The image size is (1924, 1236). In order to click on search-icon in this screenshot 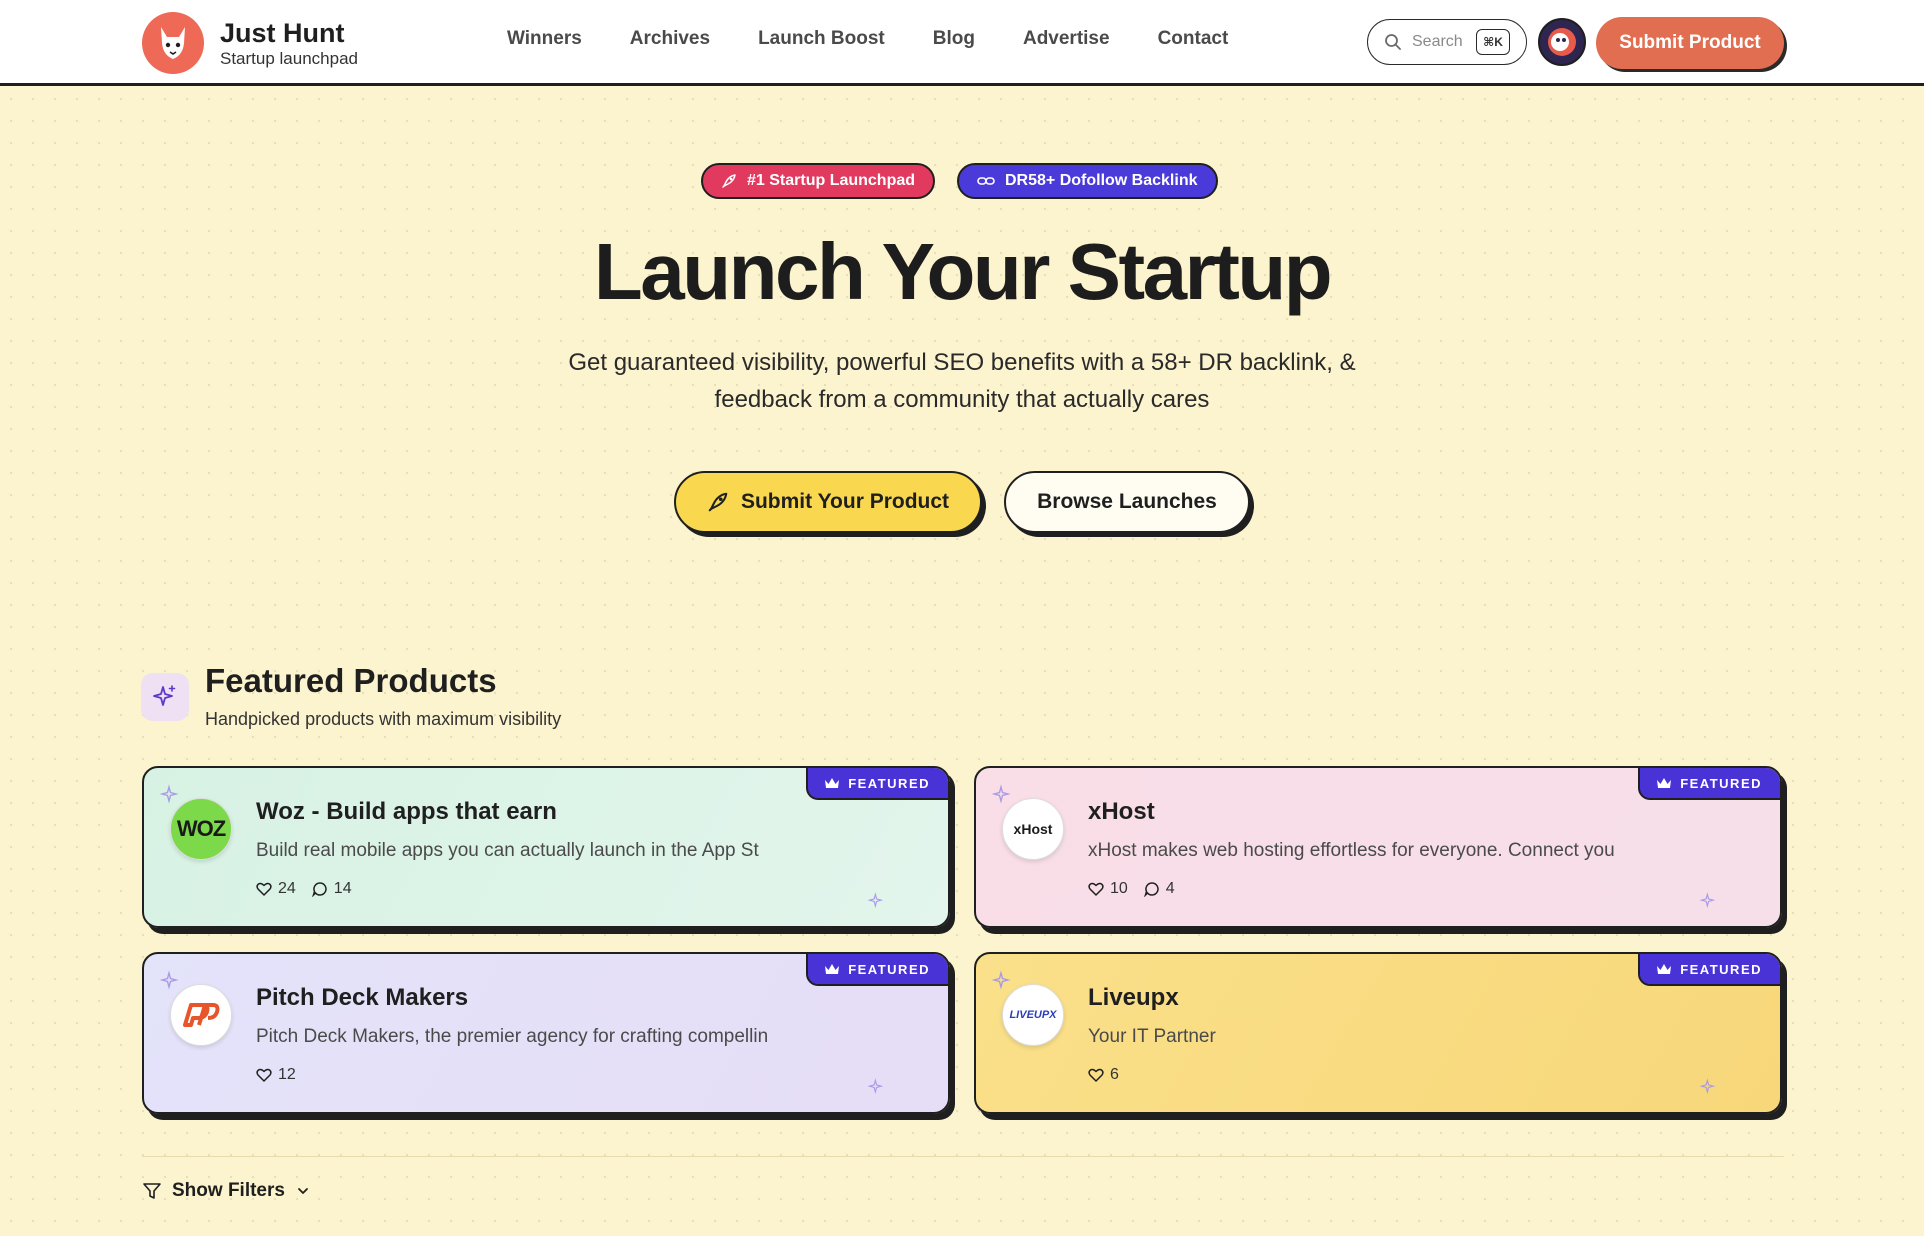, I will do `click(1393, 42)`.